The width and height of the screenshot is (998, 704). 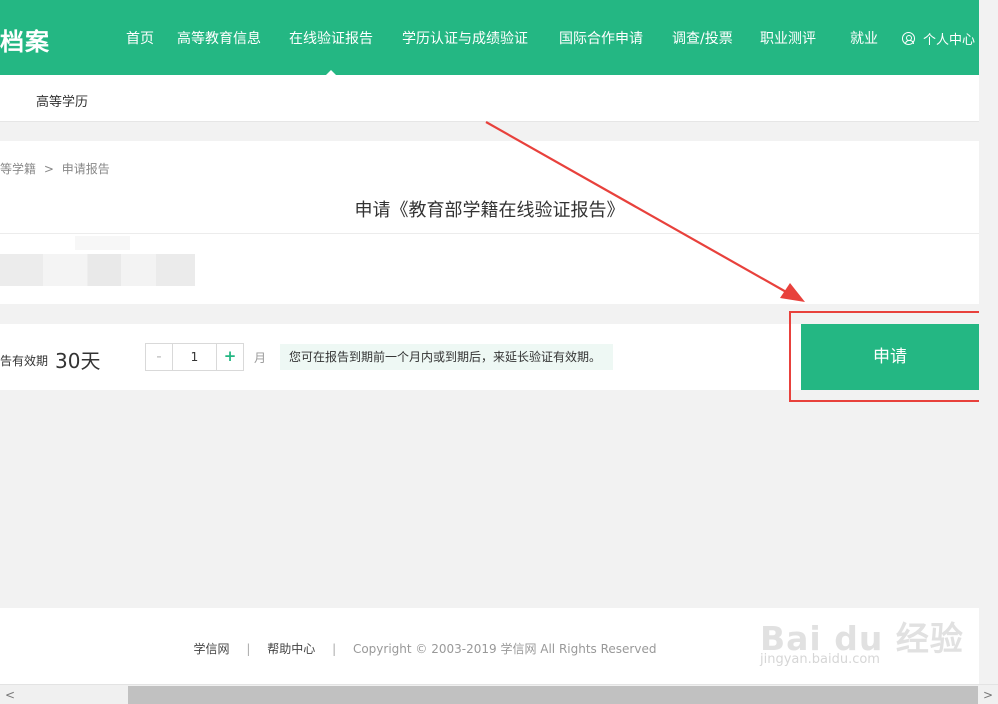 I want to click on validity-days: 30天, so click(x=78, y=361).